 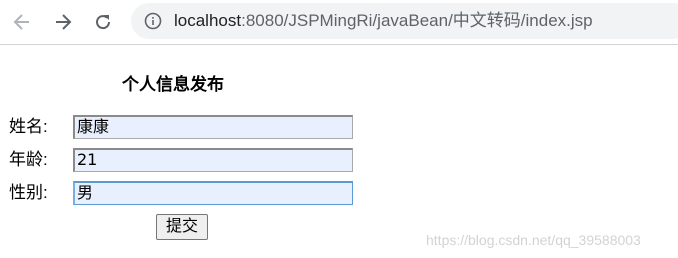 I want to click on forward-button, so click(x=63, y=22).